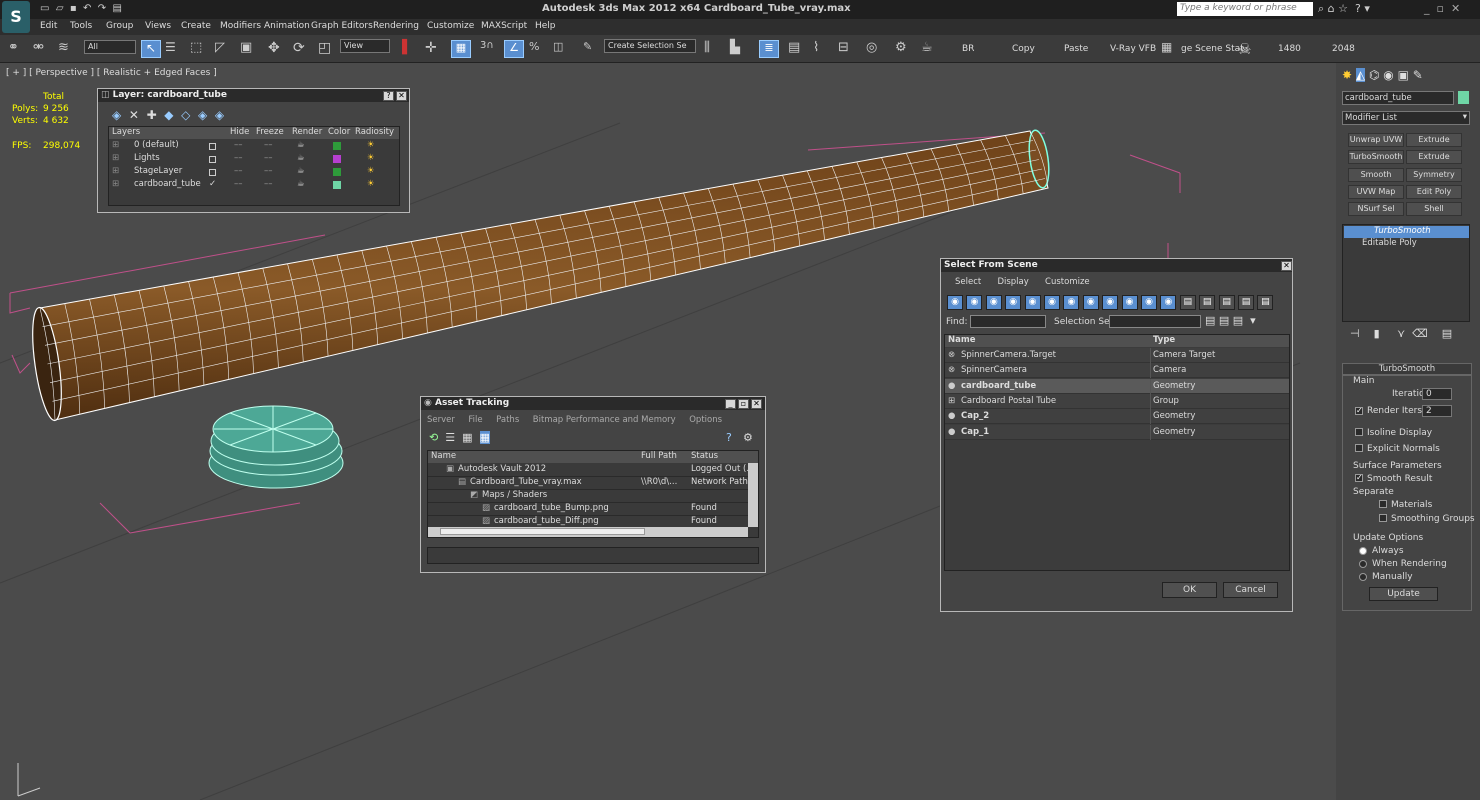 The height and width of the screenshot is (800, 1480). Describe the element at coordinates (1187, 302) in the screenshot. I see `filter-type-icon: ▤` at that location.